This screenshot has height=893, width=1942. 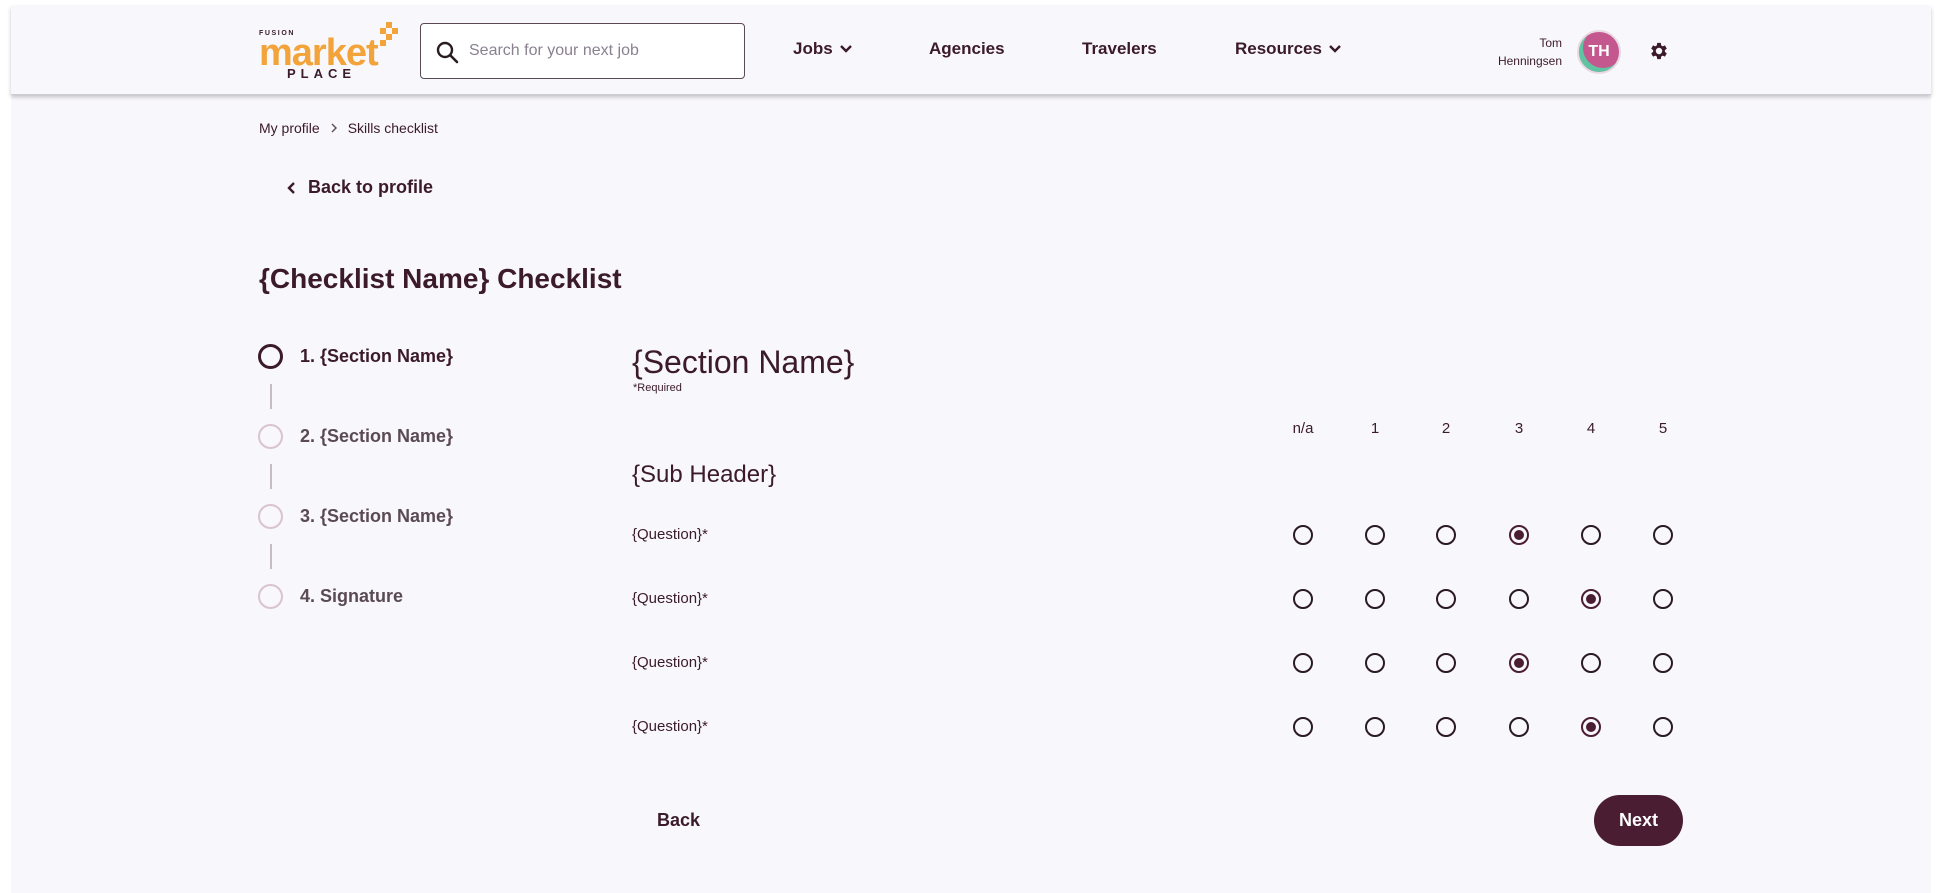 I want to click on search-icon, so click(x=447, y=52).